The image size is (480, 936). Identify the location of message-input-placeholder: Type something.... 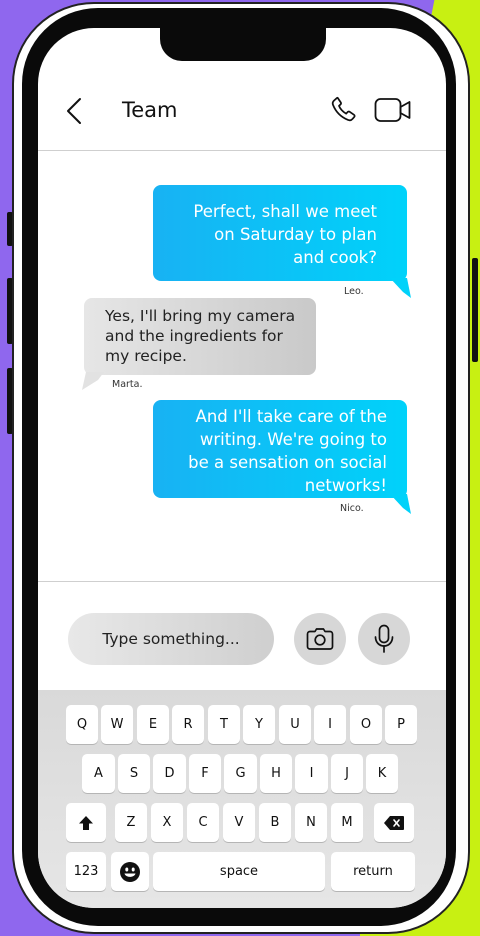
(171, 639).